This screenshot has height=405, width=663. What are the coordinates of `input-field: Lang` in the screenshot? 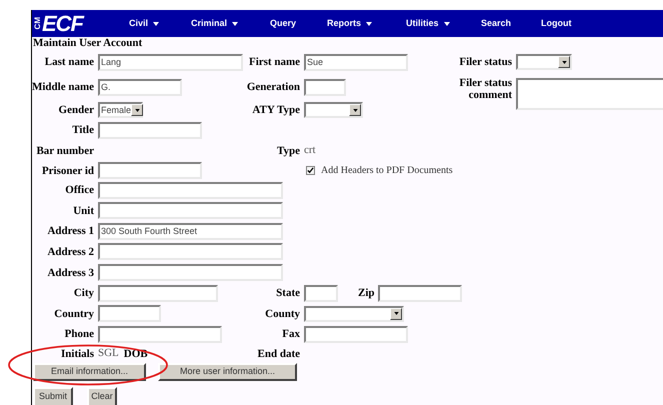 It's located at (170, 62).